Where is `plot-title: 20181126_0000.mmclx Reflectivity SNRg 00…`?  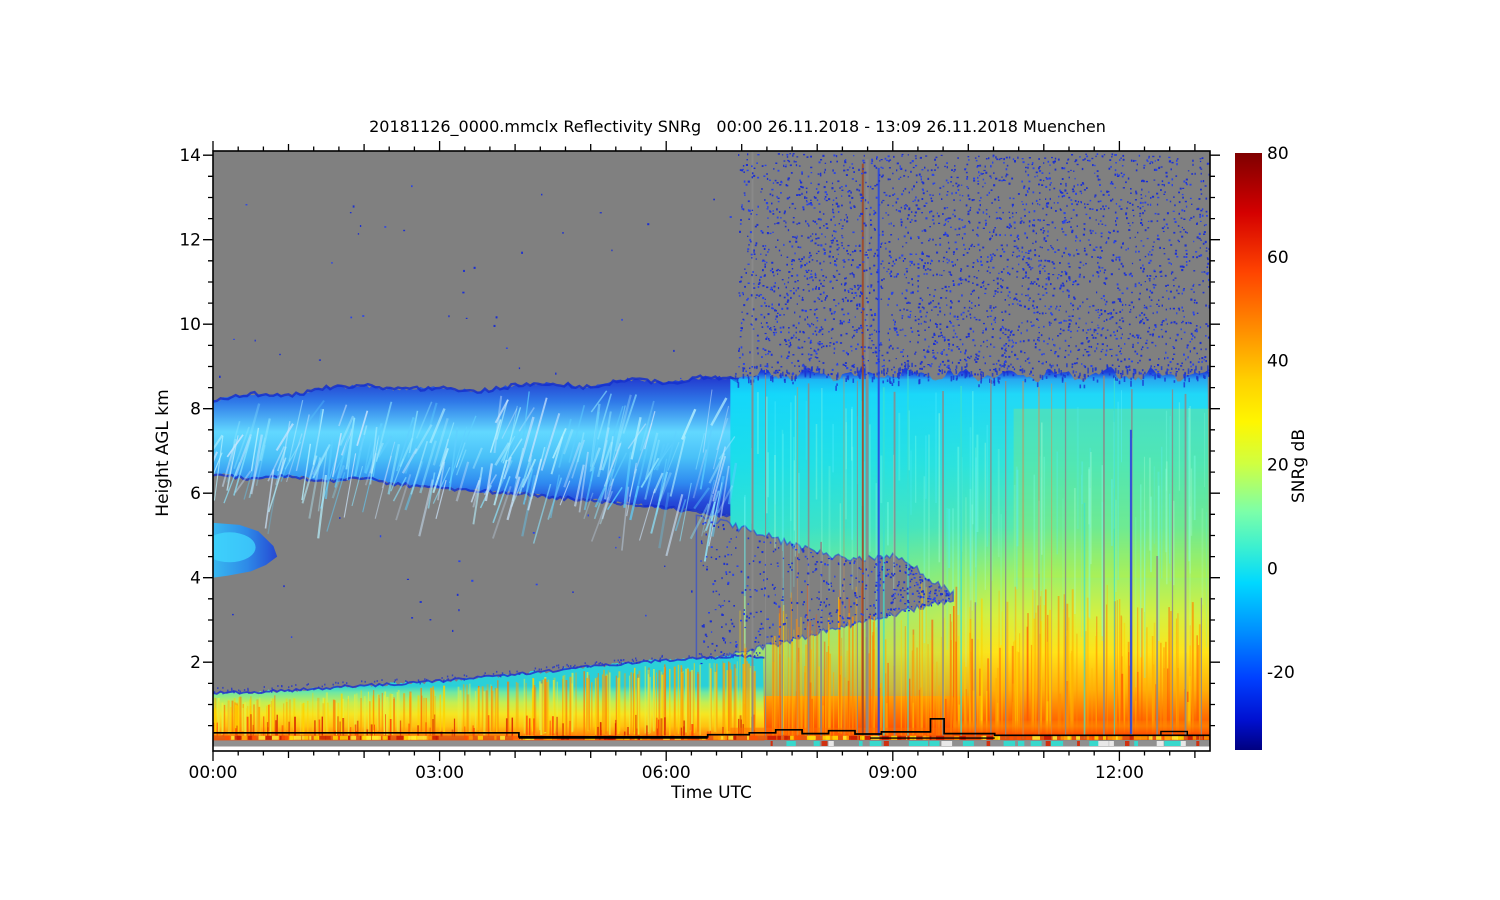
plot-title: 20181126_0000.mmclx Reflectivity SNRg 00… is located at coordinates (737, 126).